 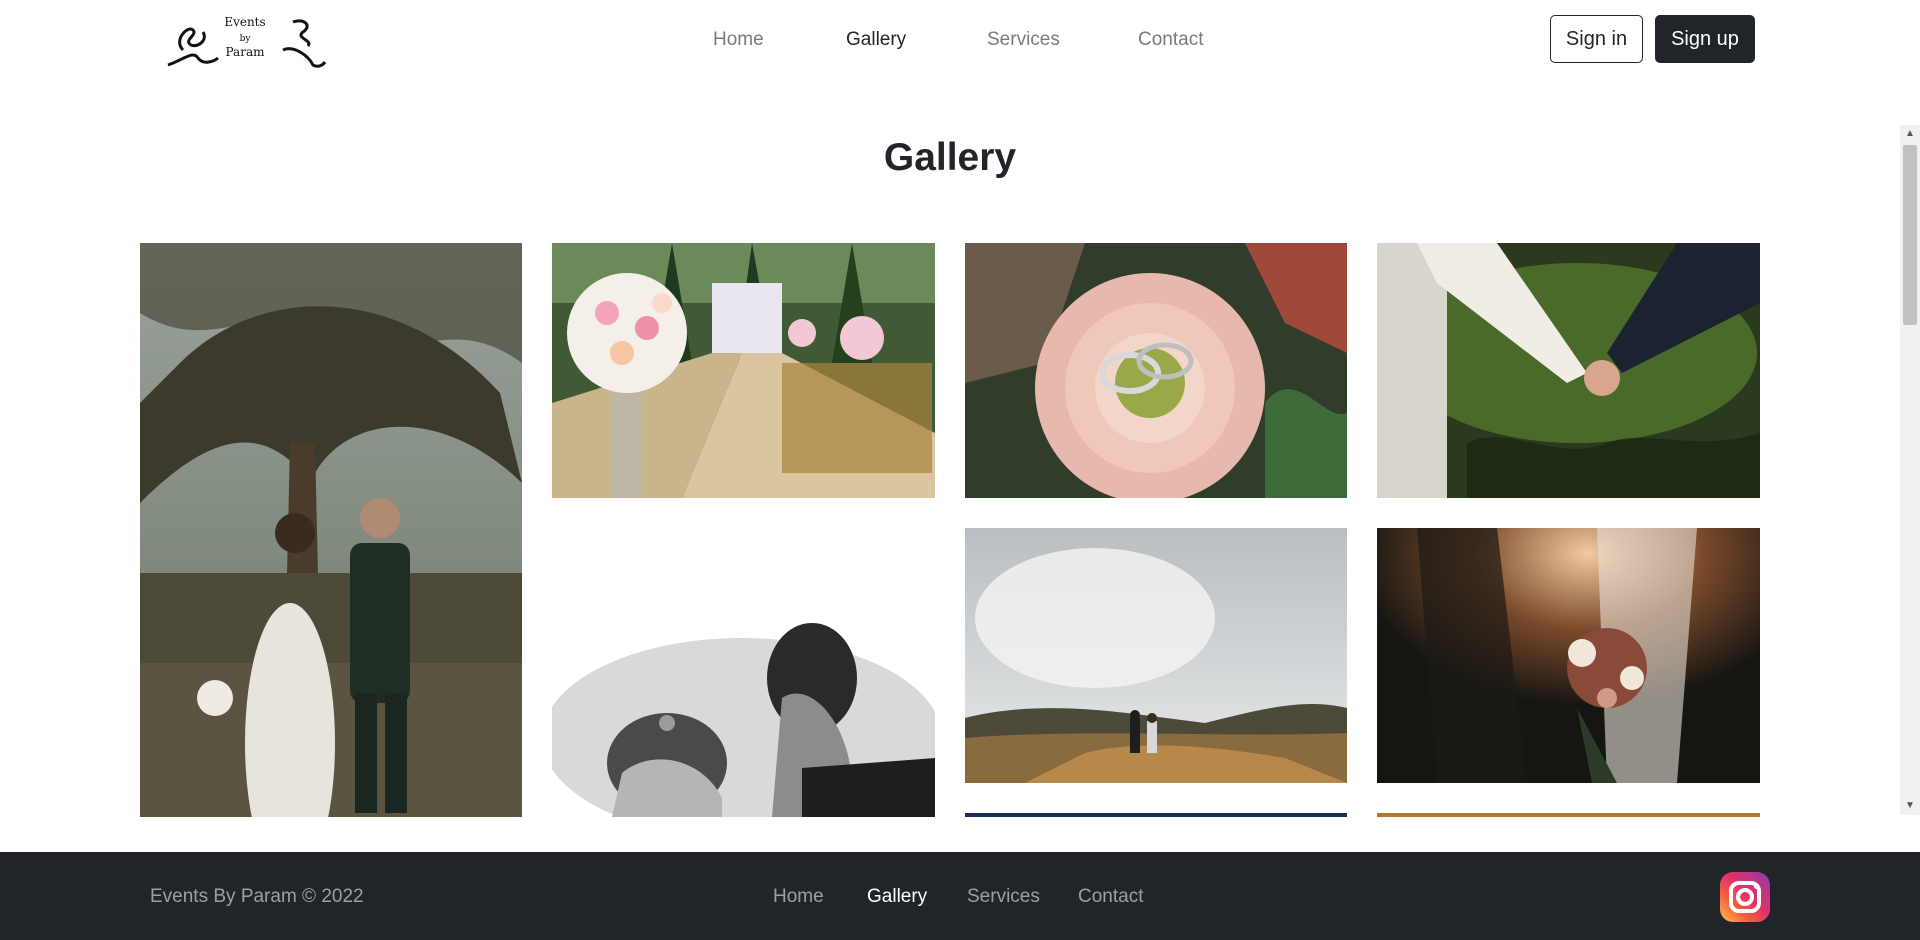 I want to click on footer-contact-link: Contact, so click(x=1110, y=897).